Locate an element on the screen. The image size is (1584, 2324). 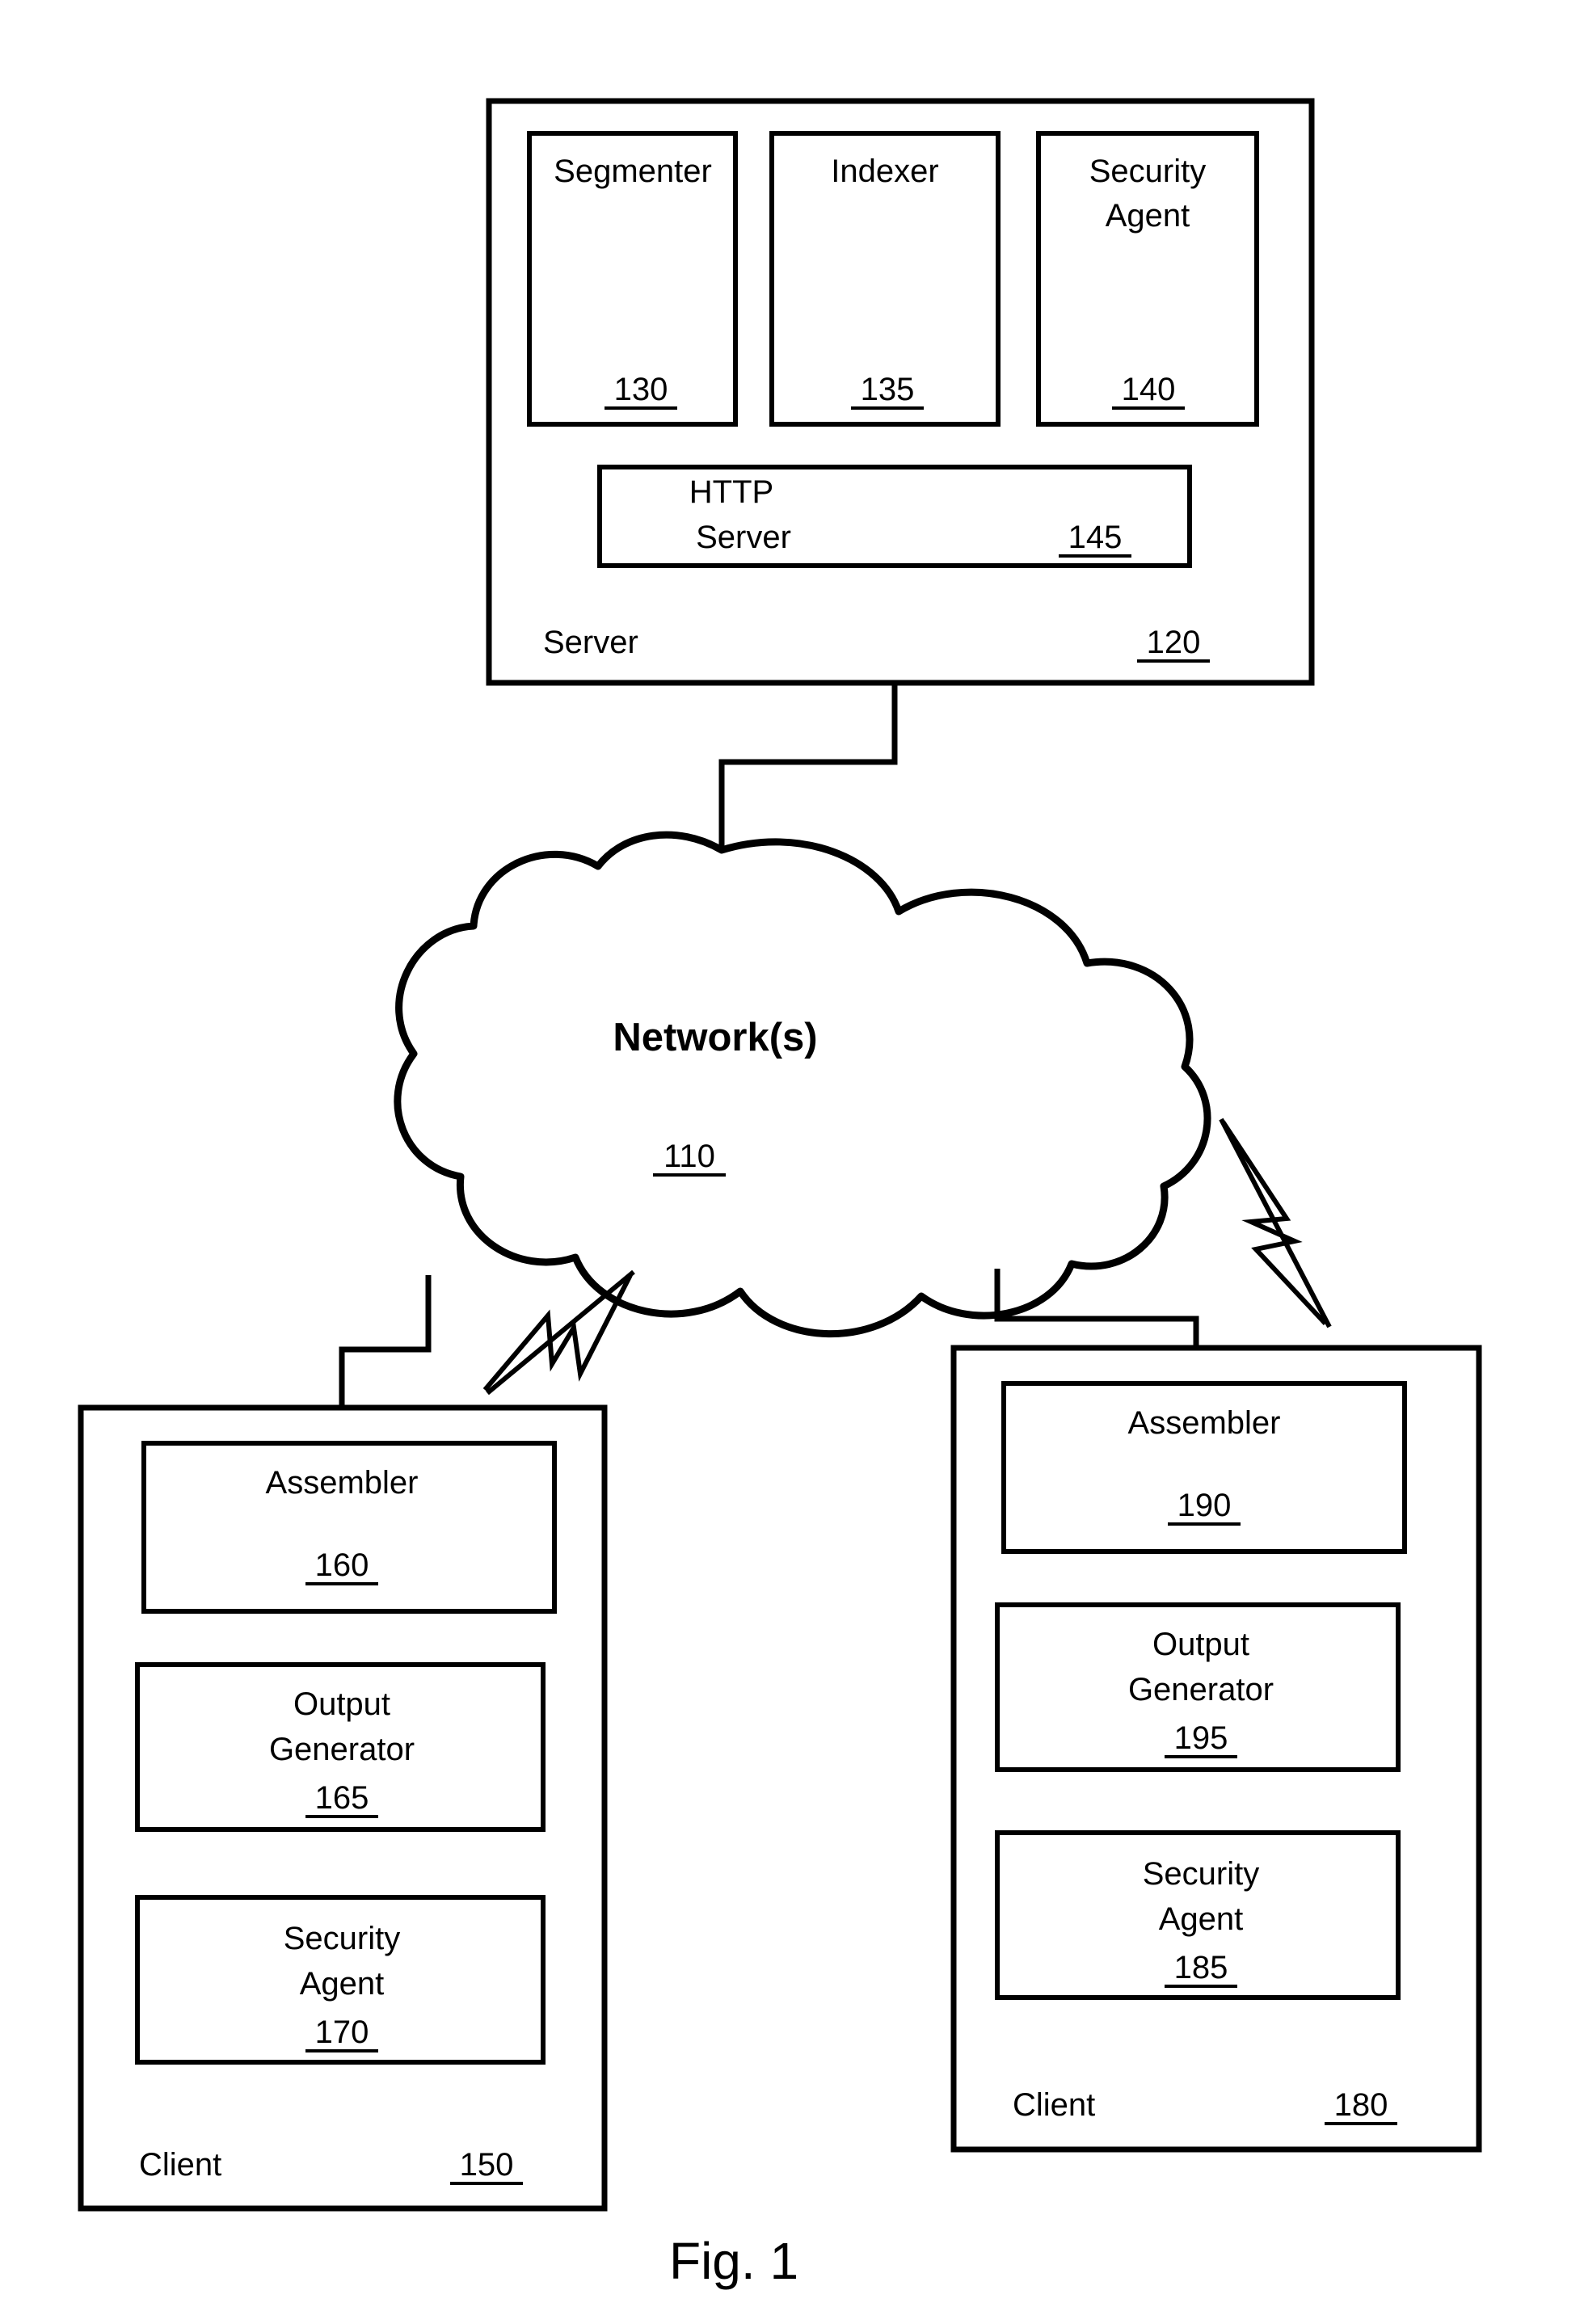
client-right-security-agent-label-line1: Security is located at coordinates (1201, 1874).